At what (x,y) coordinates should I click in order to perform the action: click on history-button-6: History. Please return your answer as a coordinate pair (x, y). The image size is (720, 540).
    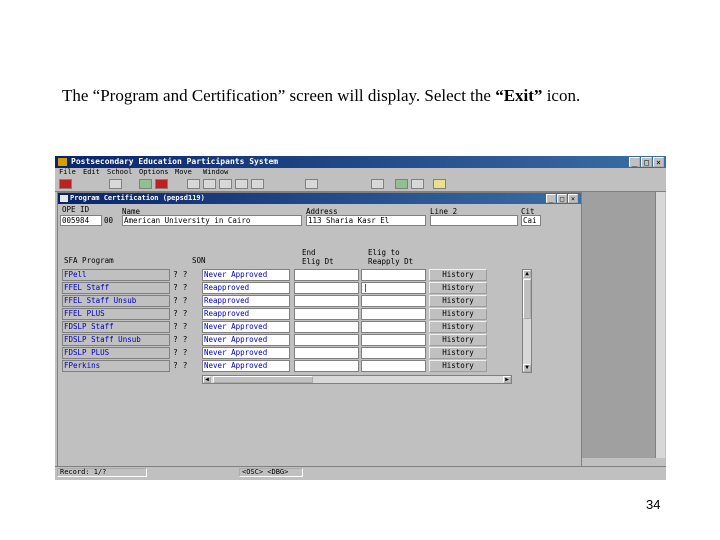
    Looking at the image, I should click on (458, 353).